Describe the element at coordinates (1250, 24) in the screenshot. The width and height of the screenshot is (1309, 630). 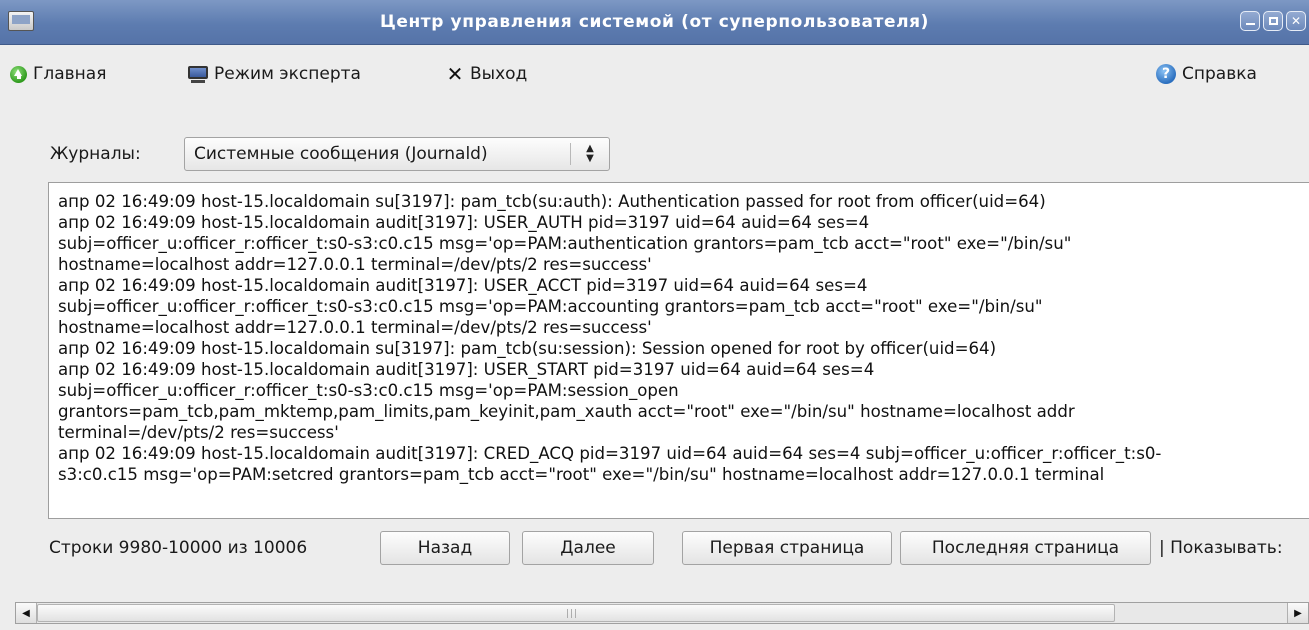
I see `minimize-icon` at that location.